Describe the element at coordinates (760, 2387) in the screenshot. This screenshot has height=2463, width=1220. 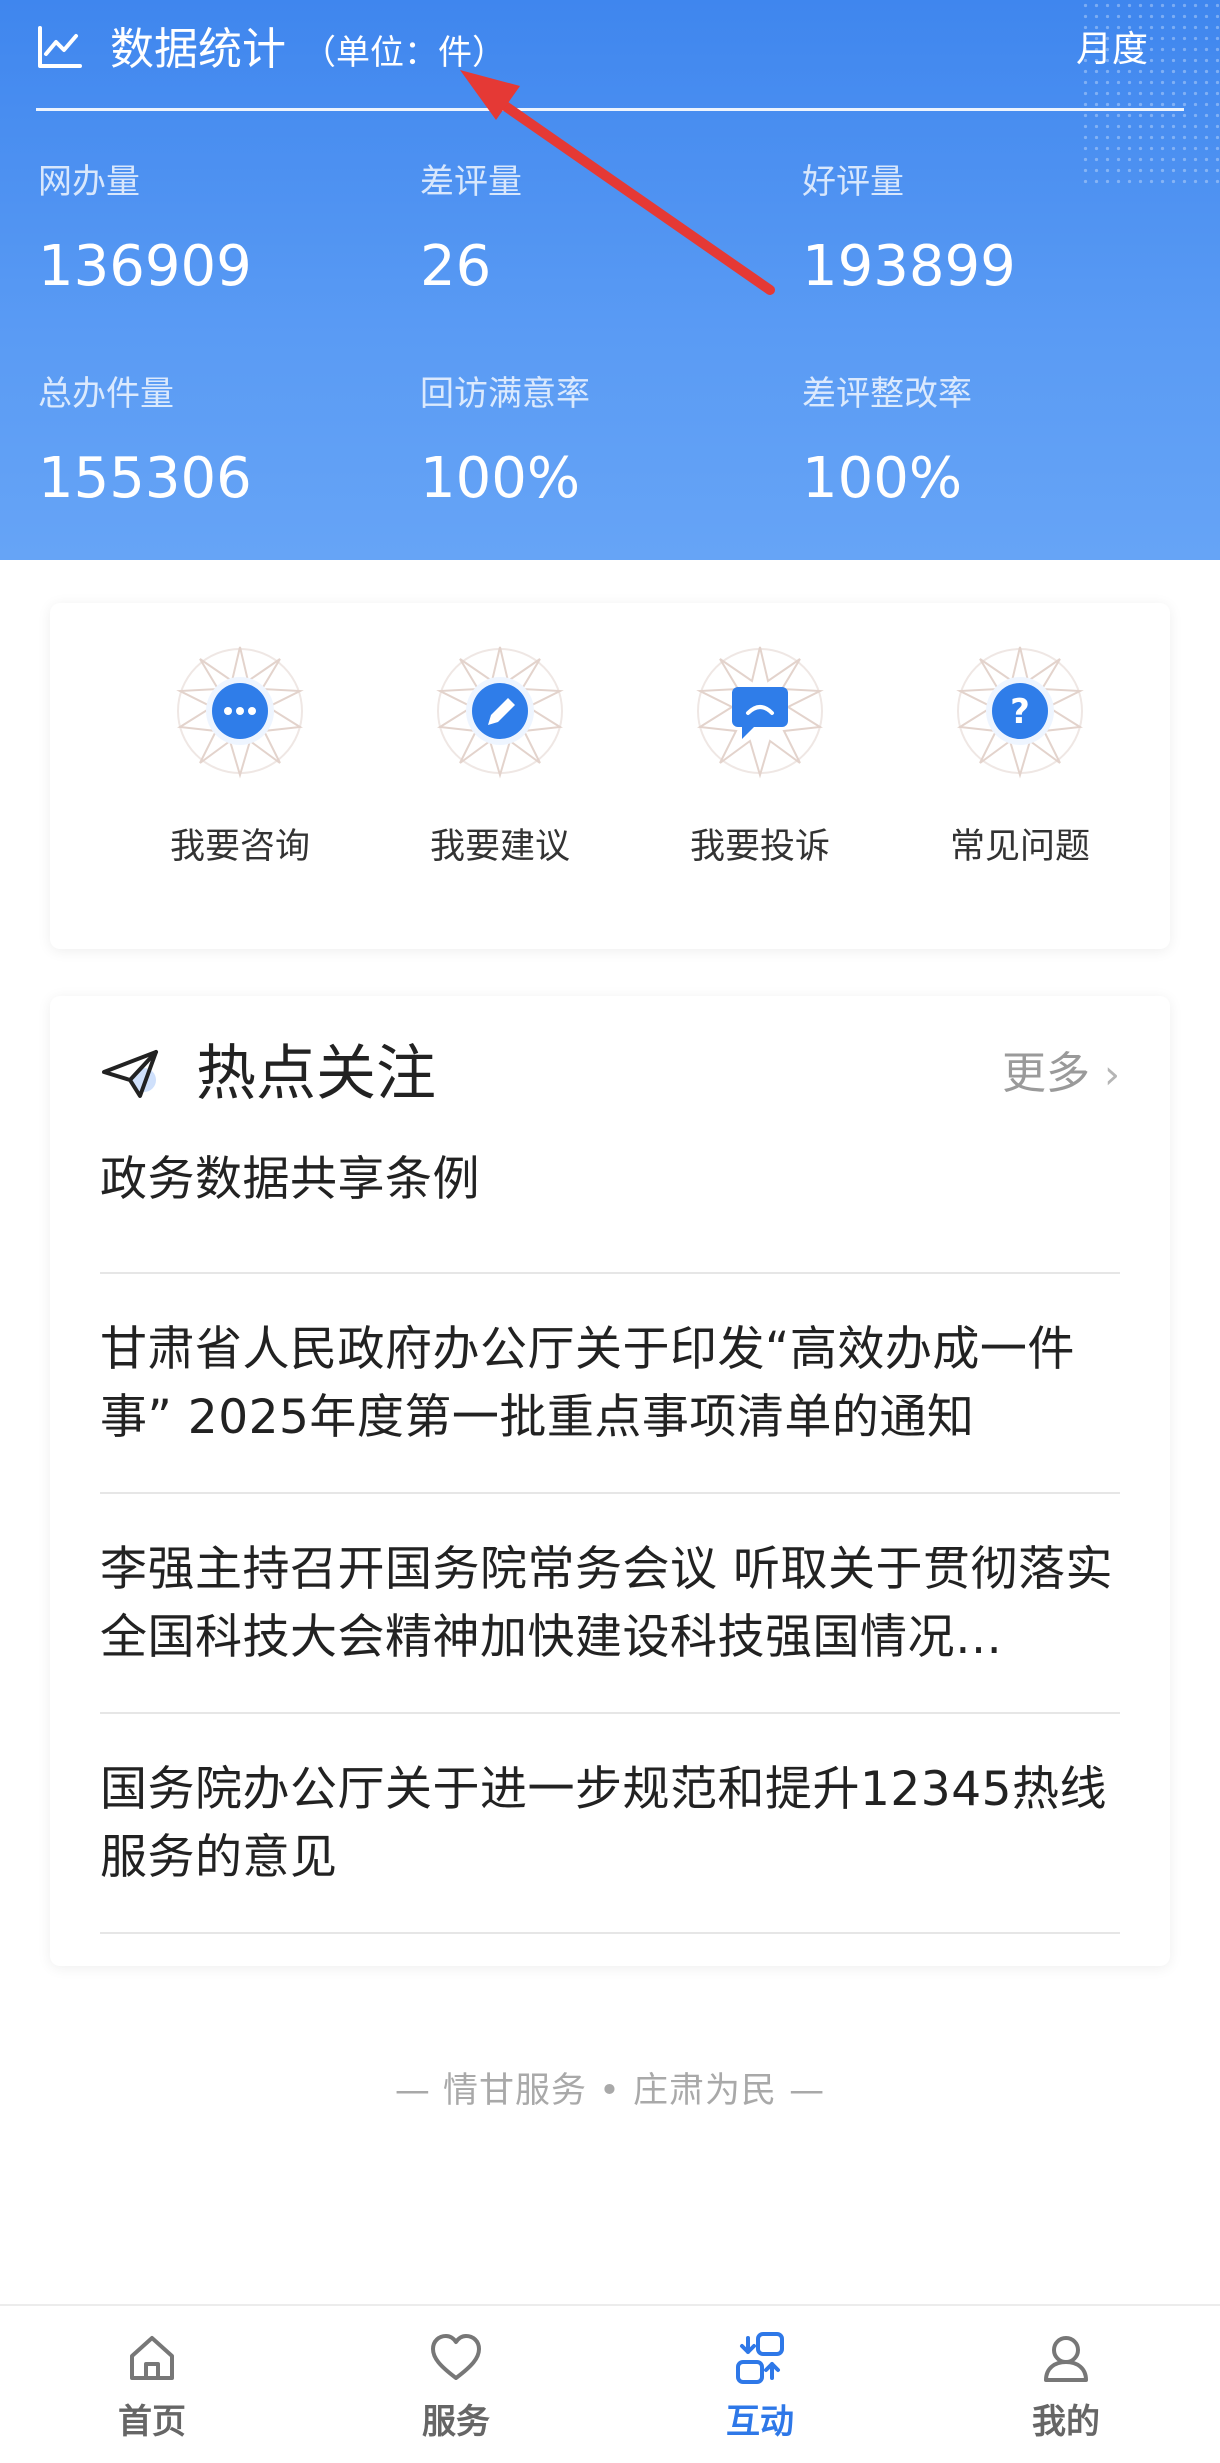
I see `tab-interaction: 互动` at that location.